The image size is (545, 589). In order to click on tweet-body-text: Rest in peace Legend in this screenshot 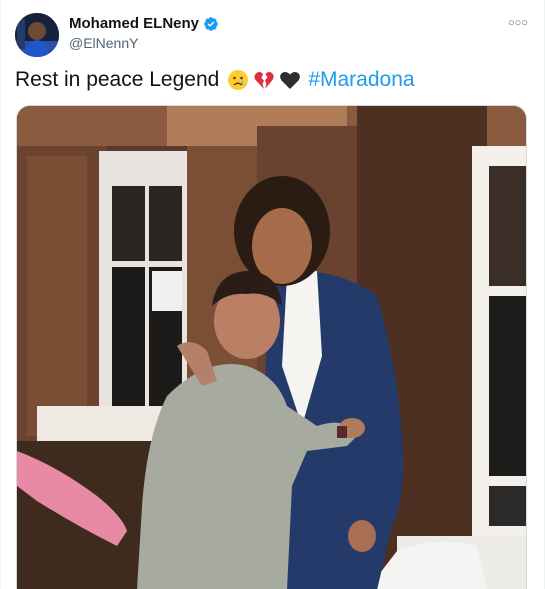, I will do `click(117, 79)`.